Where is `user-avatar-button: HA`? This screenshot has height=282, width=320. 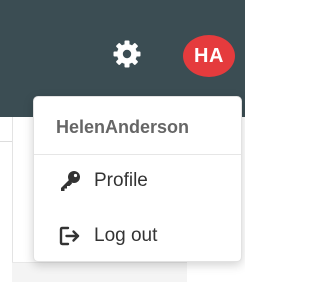 user-avatar-button: HA is located at coordinates (209, 56).